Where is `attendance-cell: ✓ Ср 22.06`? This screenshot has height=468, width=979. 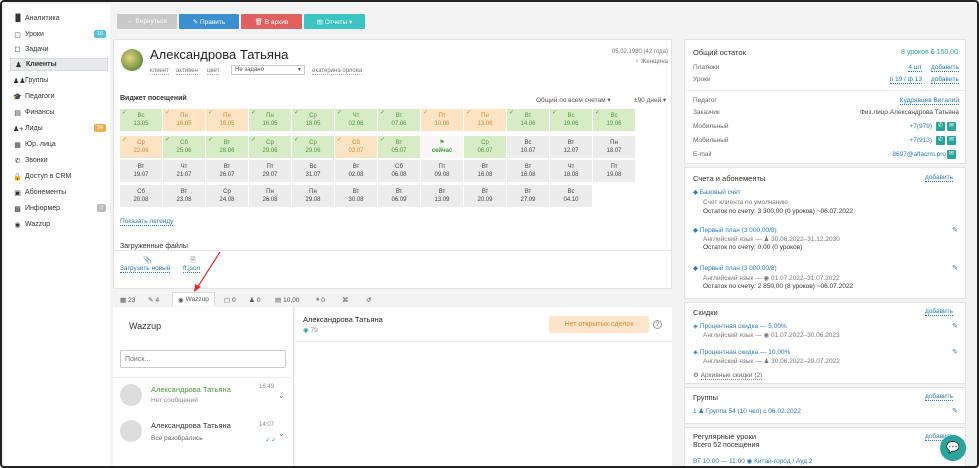 attendance-cell: ✓ Ср 22.06 is located at coordinates (141, 147).